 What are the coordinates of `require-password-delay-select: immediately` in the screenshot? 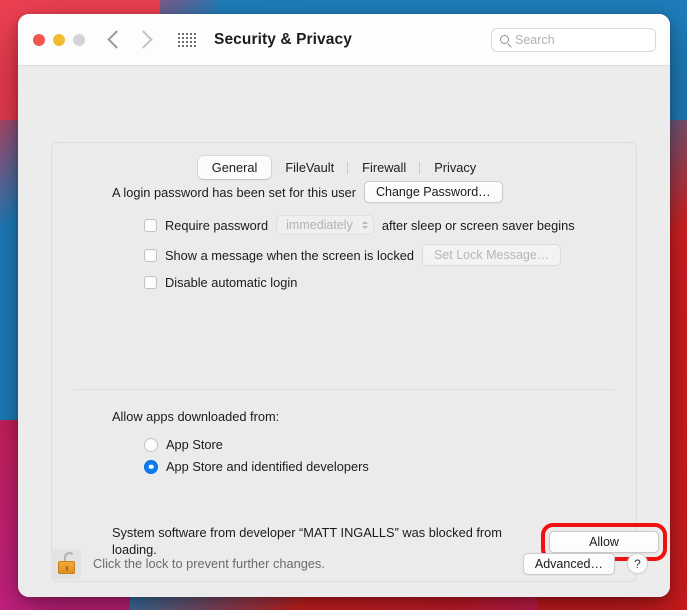 It's located at (325, 225).